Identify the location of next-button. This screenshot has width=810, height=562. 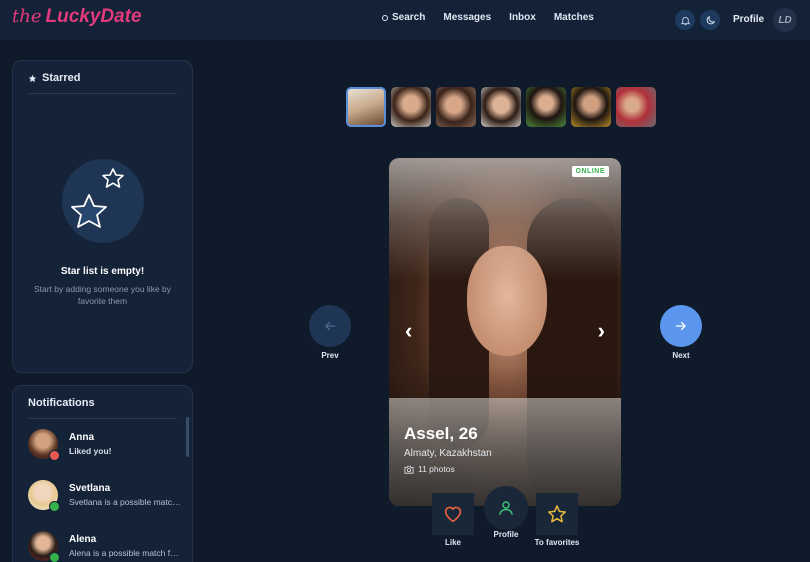
(681, 326).